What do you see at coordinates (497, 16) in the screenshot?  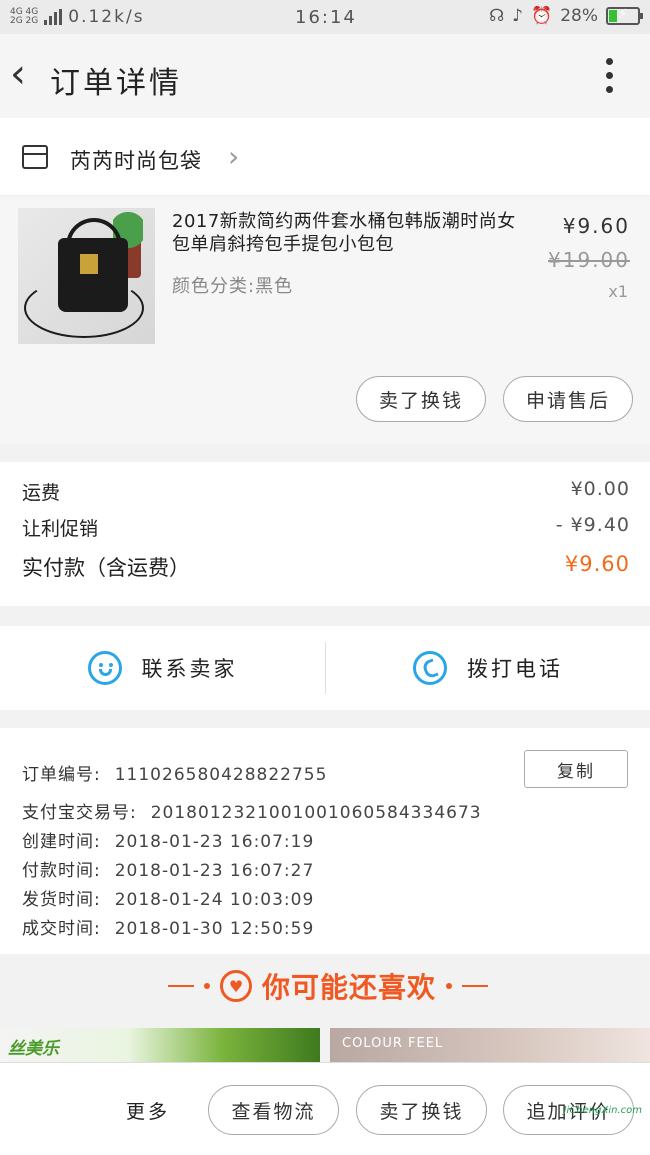 I see `headset-icon: ☊` at bounding box center [497, 16].